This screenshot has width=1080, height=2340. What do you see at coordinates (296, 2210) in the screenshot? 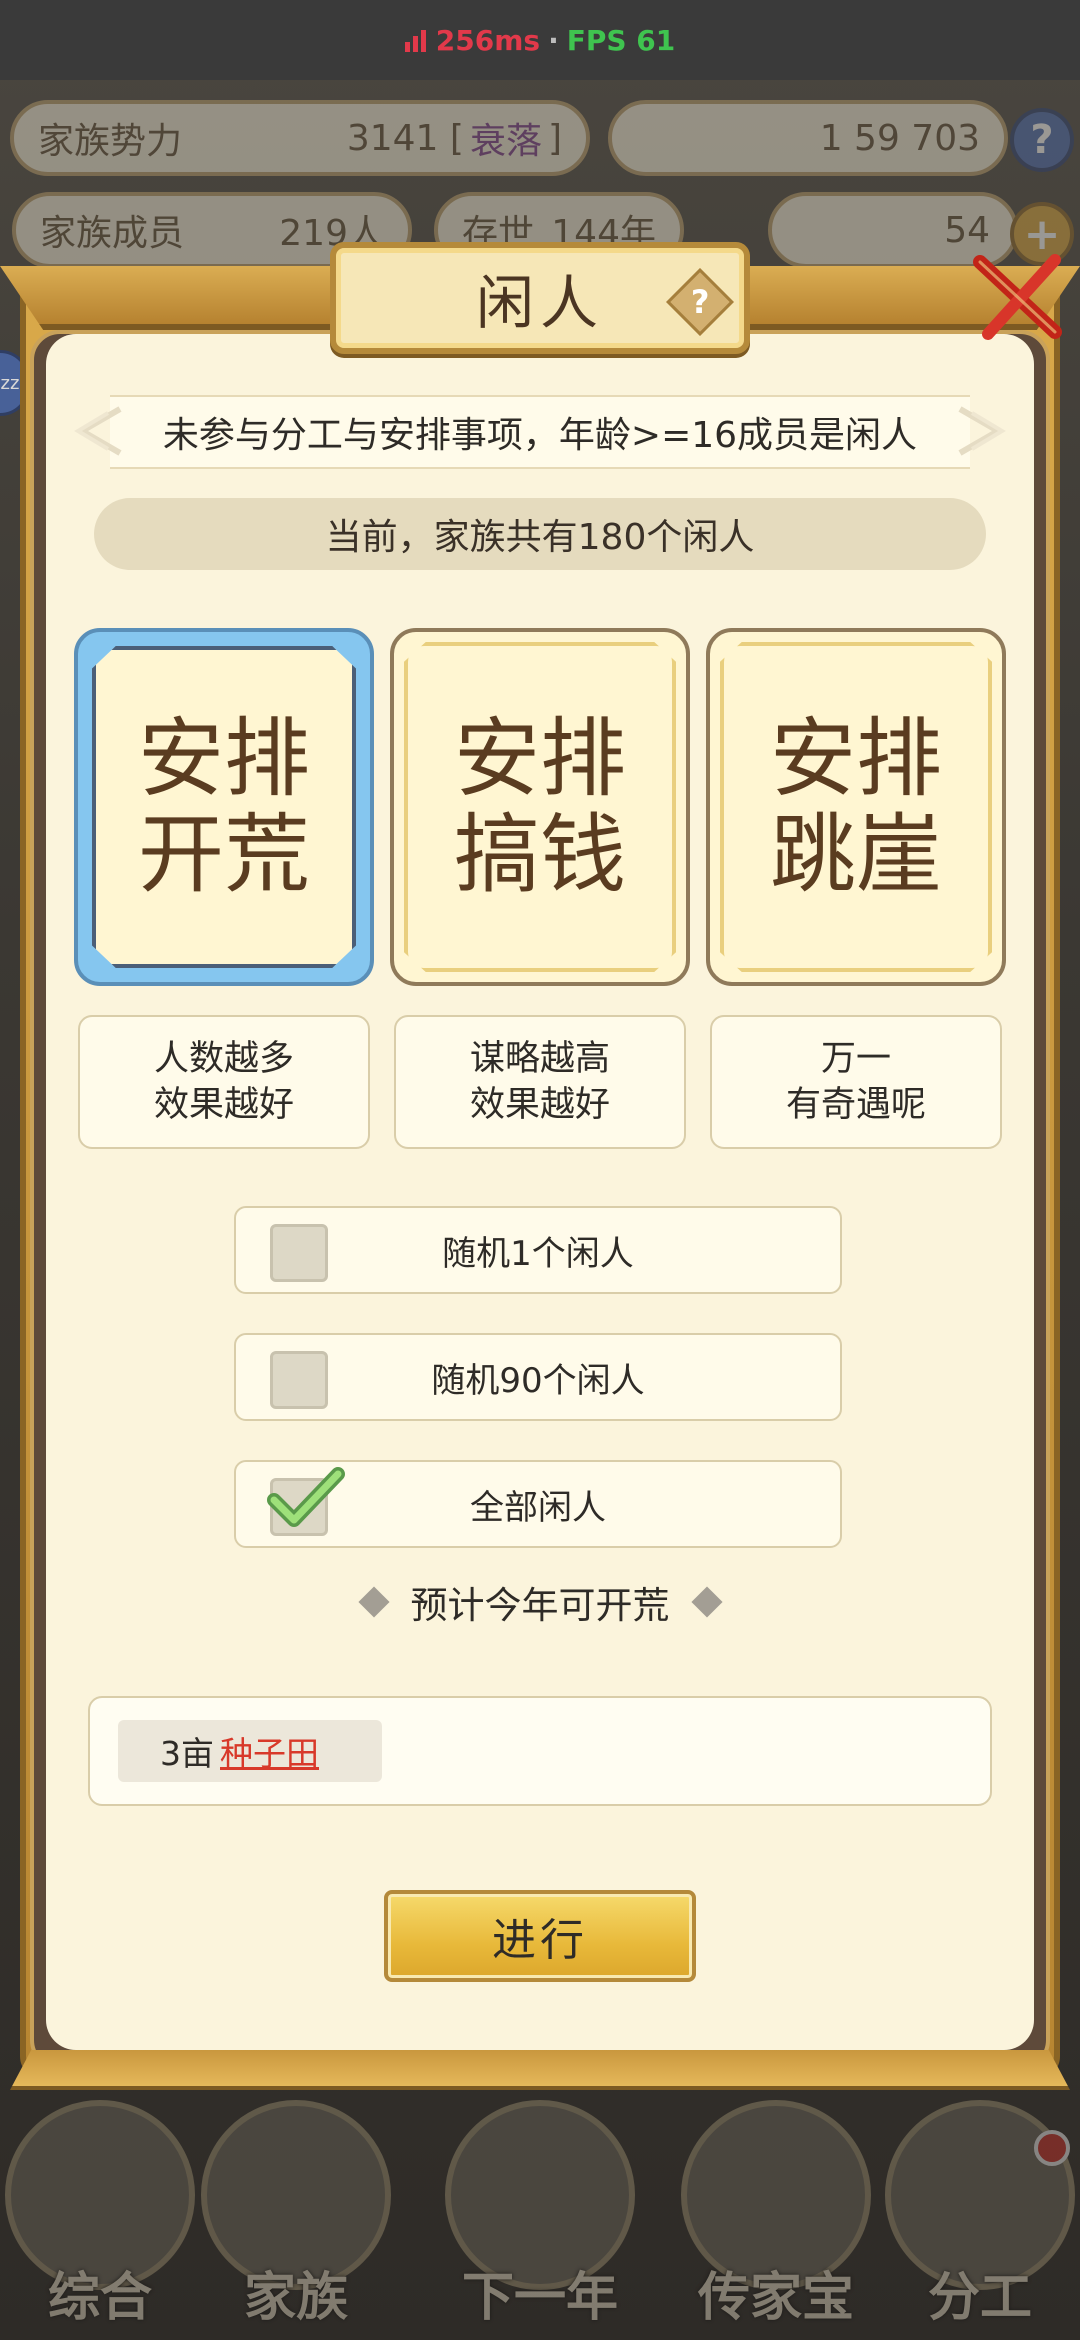
I see `nav-item-clan: 家族` at bounding box center [296, 2210].